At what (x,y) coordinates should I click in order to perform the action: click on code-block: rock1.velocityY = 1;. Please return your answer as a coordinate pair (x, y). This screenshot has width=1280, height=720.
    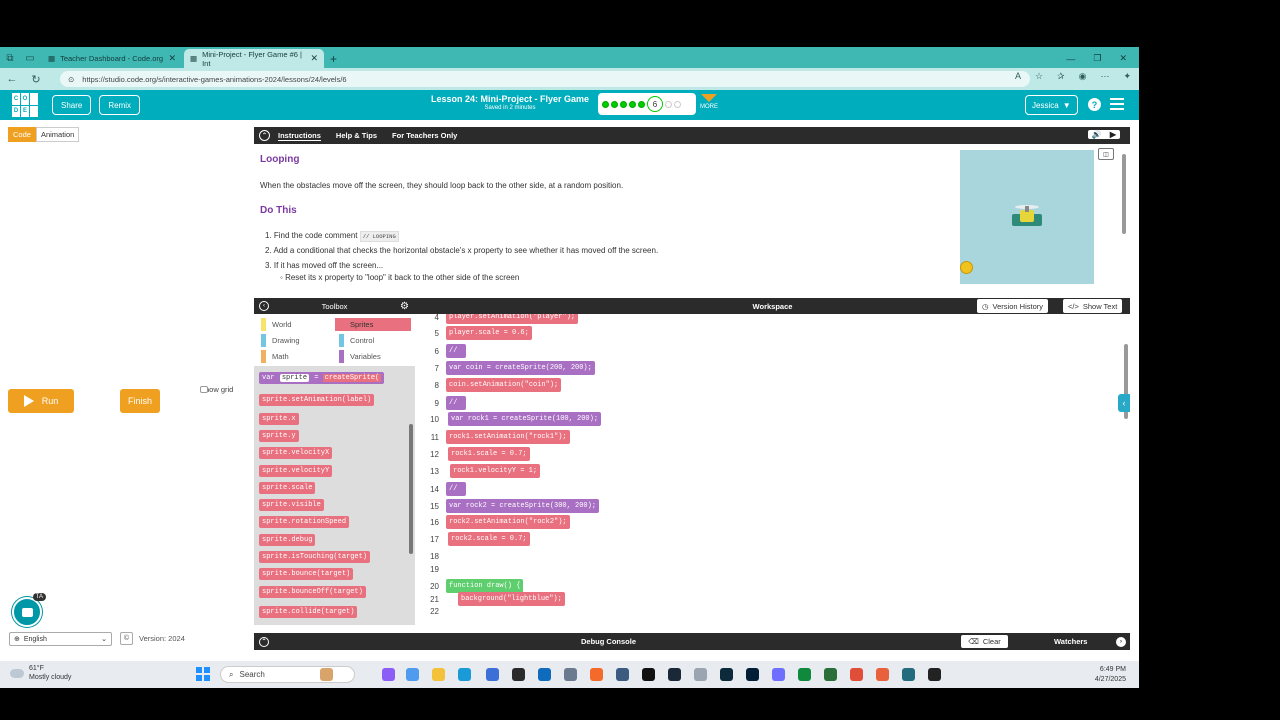
    Looking at the image, I should click on (495, 471).